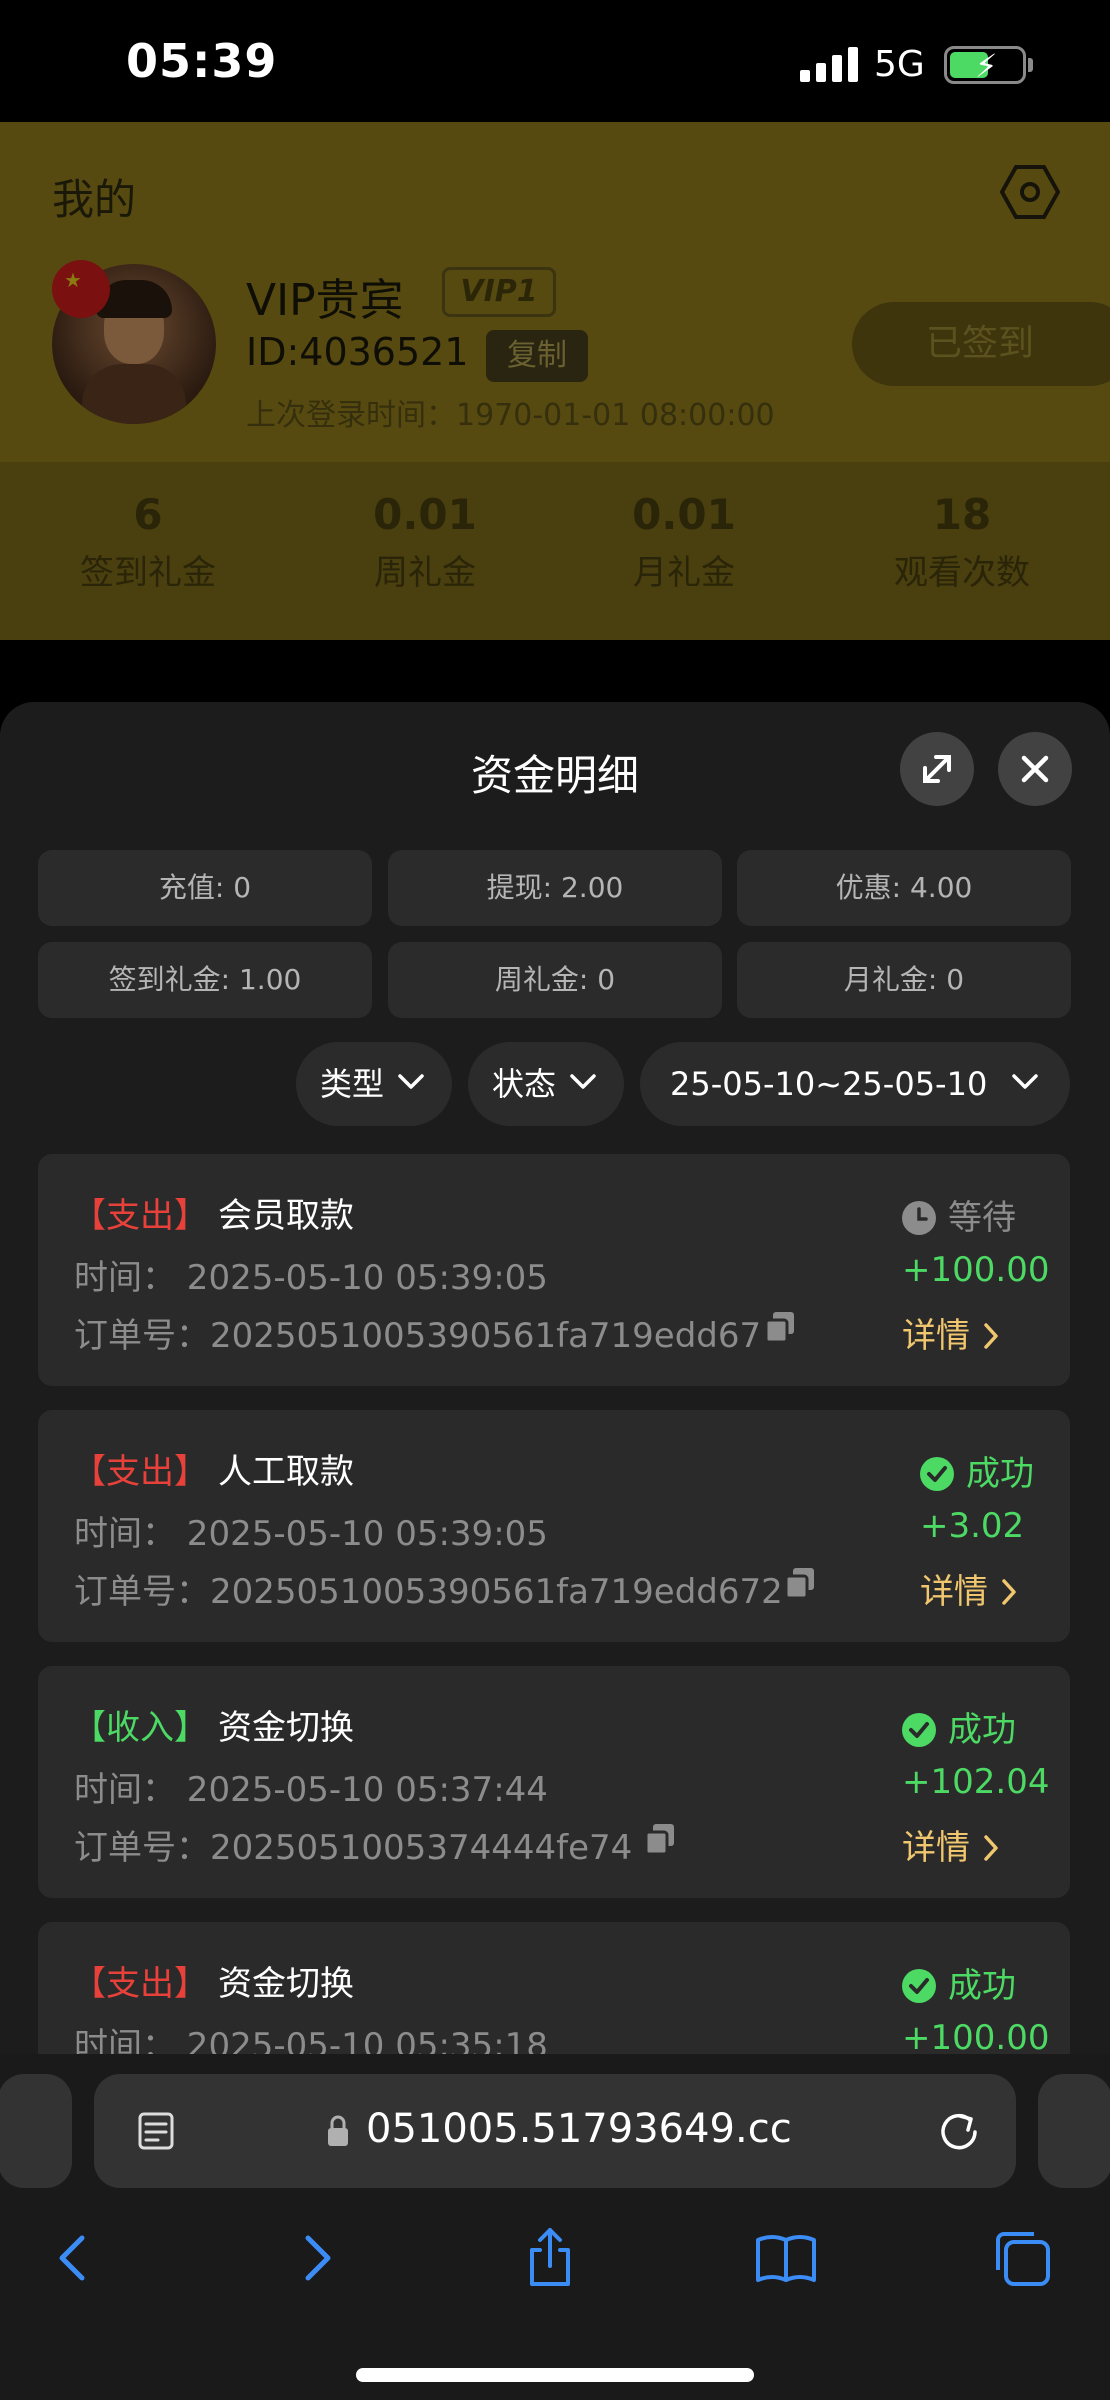  Describe the element at coordinates (338, 2130) in the screenshot. I see `lock-icon` at that location.